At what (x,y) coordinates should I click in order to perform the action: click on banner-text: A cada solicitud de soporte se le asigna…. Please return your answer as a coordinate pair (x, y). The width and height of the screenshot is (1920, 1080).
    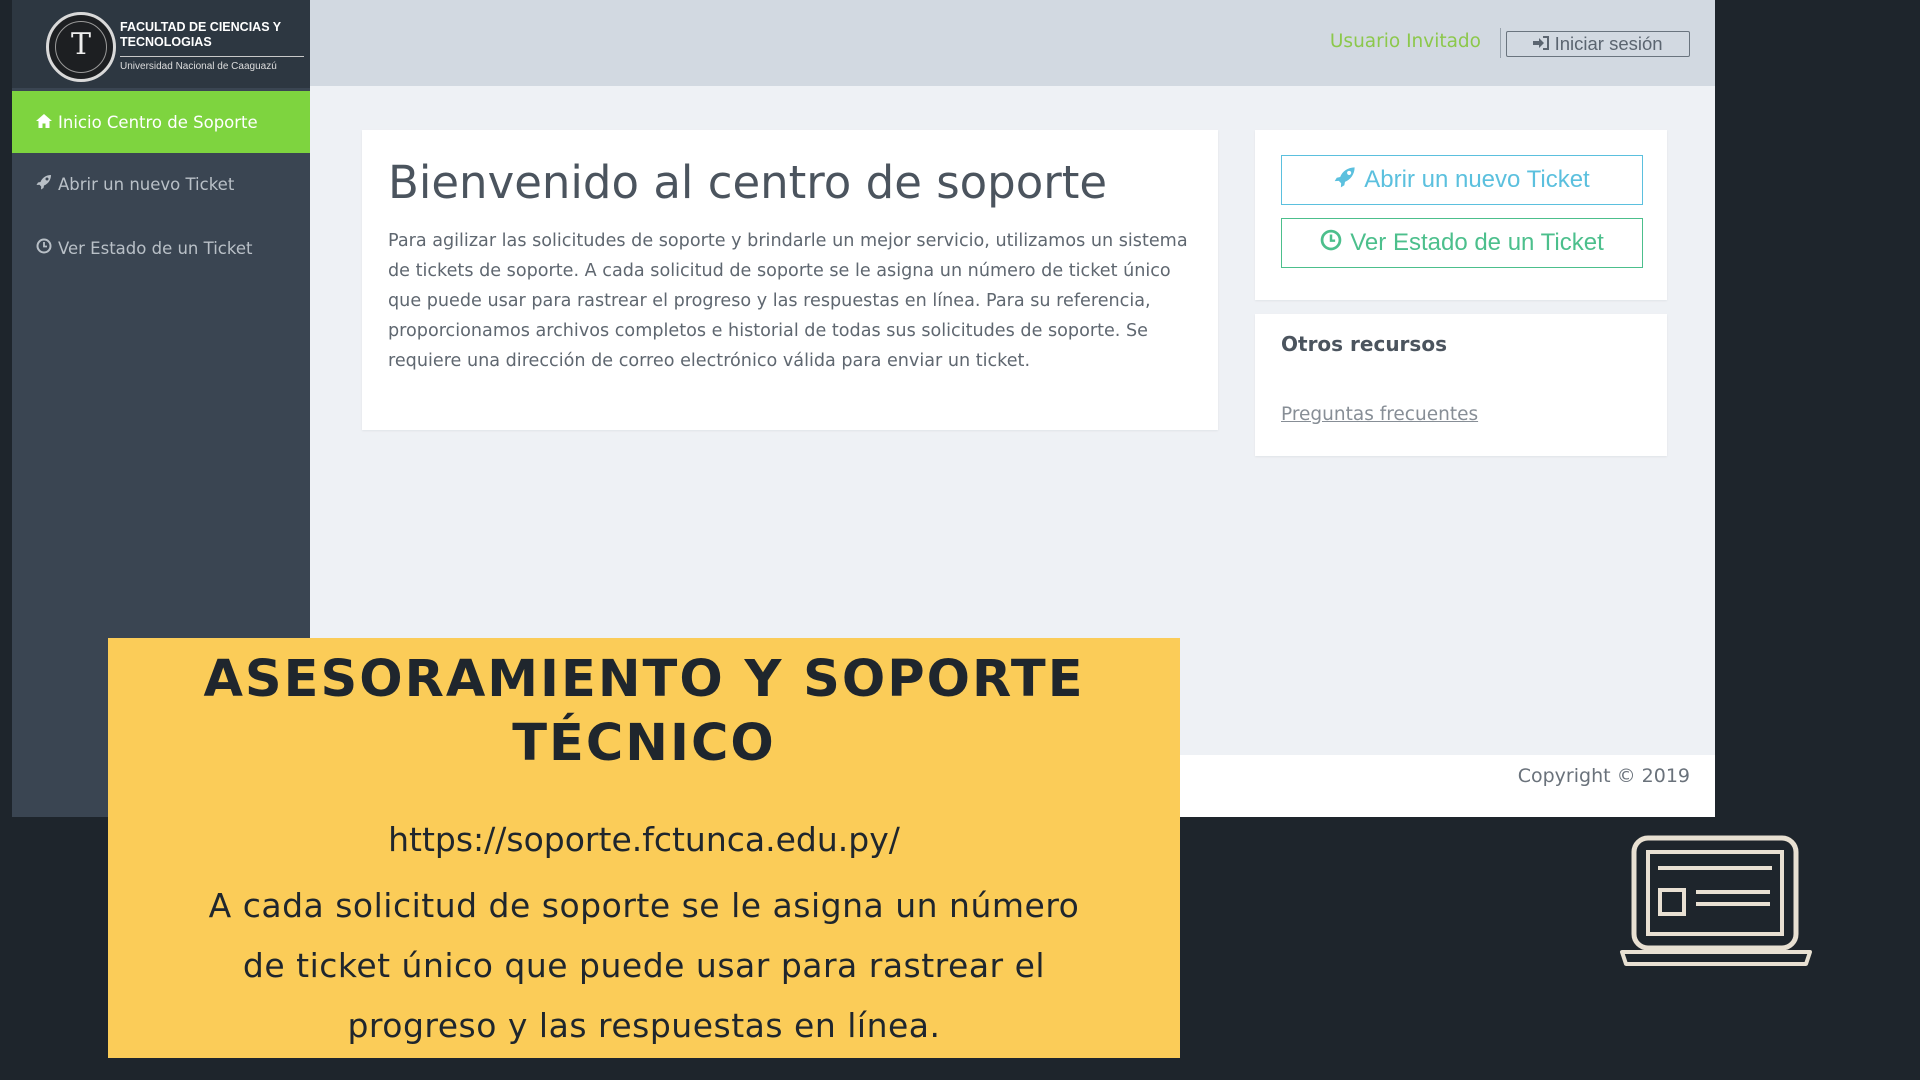
    Looking at the image, I should click on (644, 965).